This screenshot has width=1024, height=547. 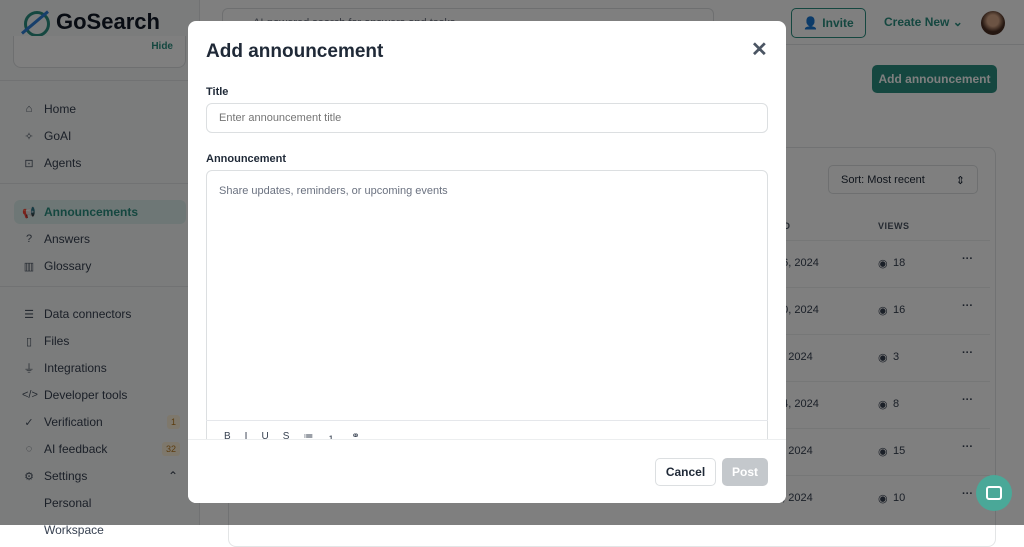 I want to click on close-icon: ✕, so click(x=759, y=49).